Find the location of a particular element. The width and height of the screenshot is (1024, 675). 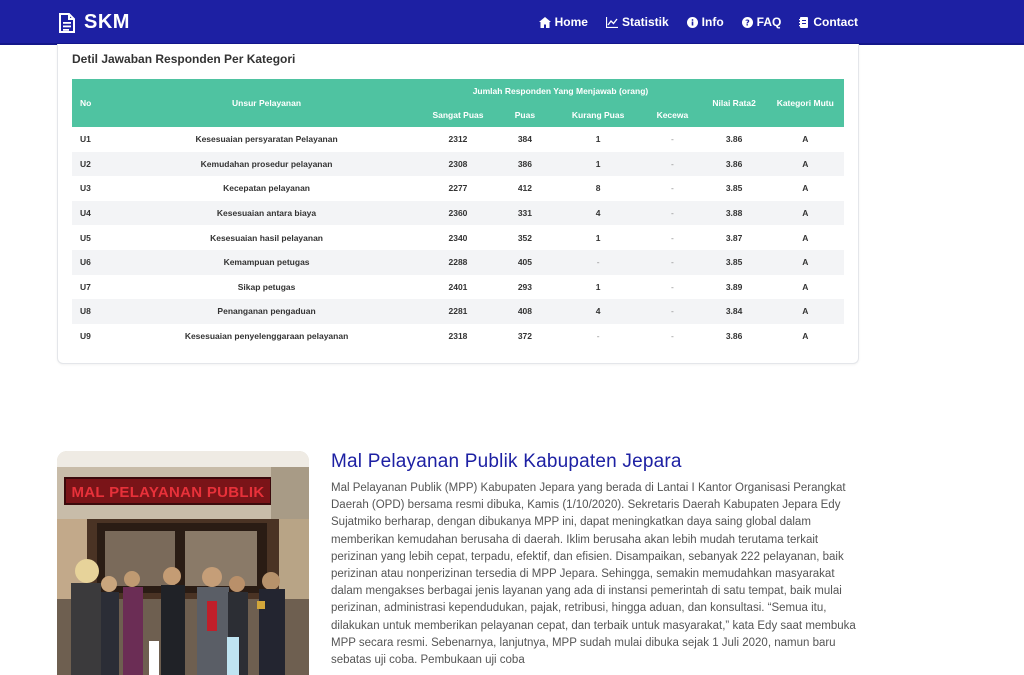

chart-icon is located at coordinates (611, 22).